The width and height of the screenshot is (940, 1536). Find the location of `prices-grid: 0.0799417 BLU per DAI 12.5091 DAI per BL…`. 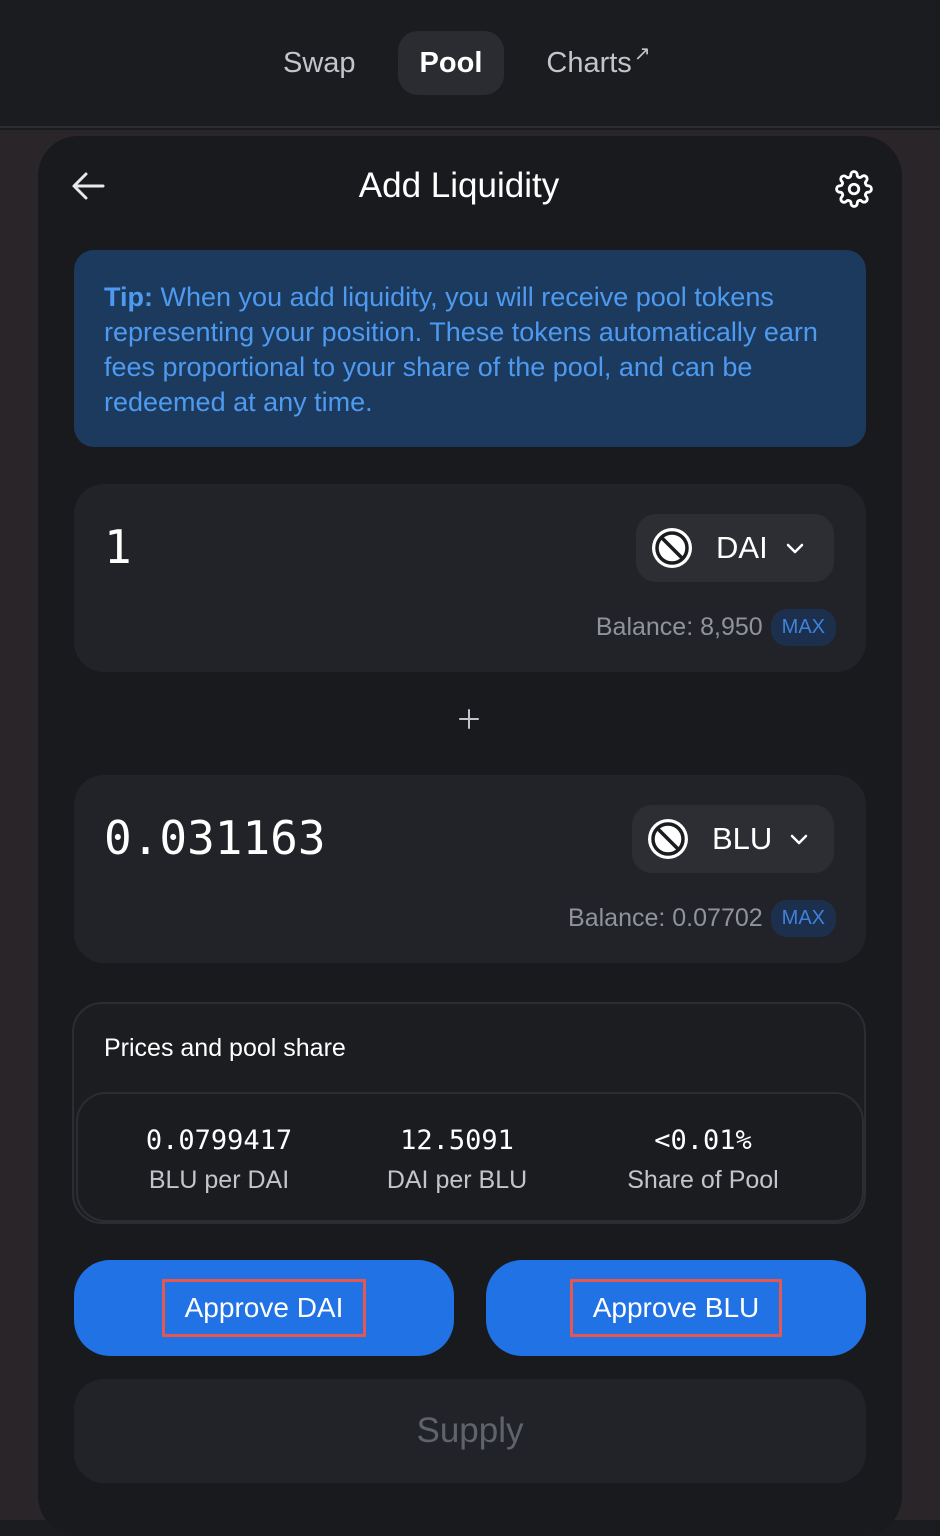

prices-grid: 0.0799417 BLU per DAI 12.5091 DAI per BL… is located at coordinates (470, 1157).